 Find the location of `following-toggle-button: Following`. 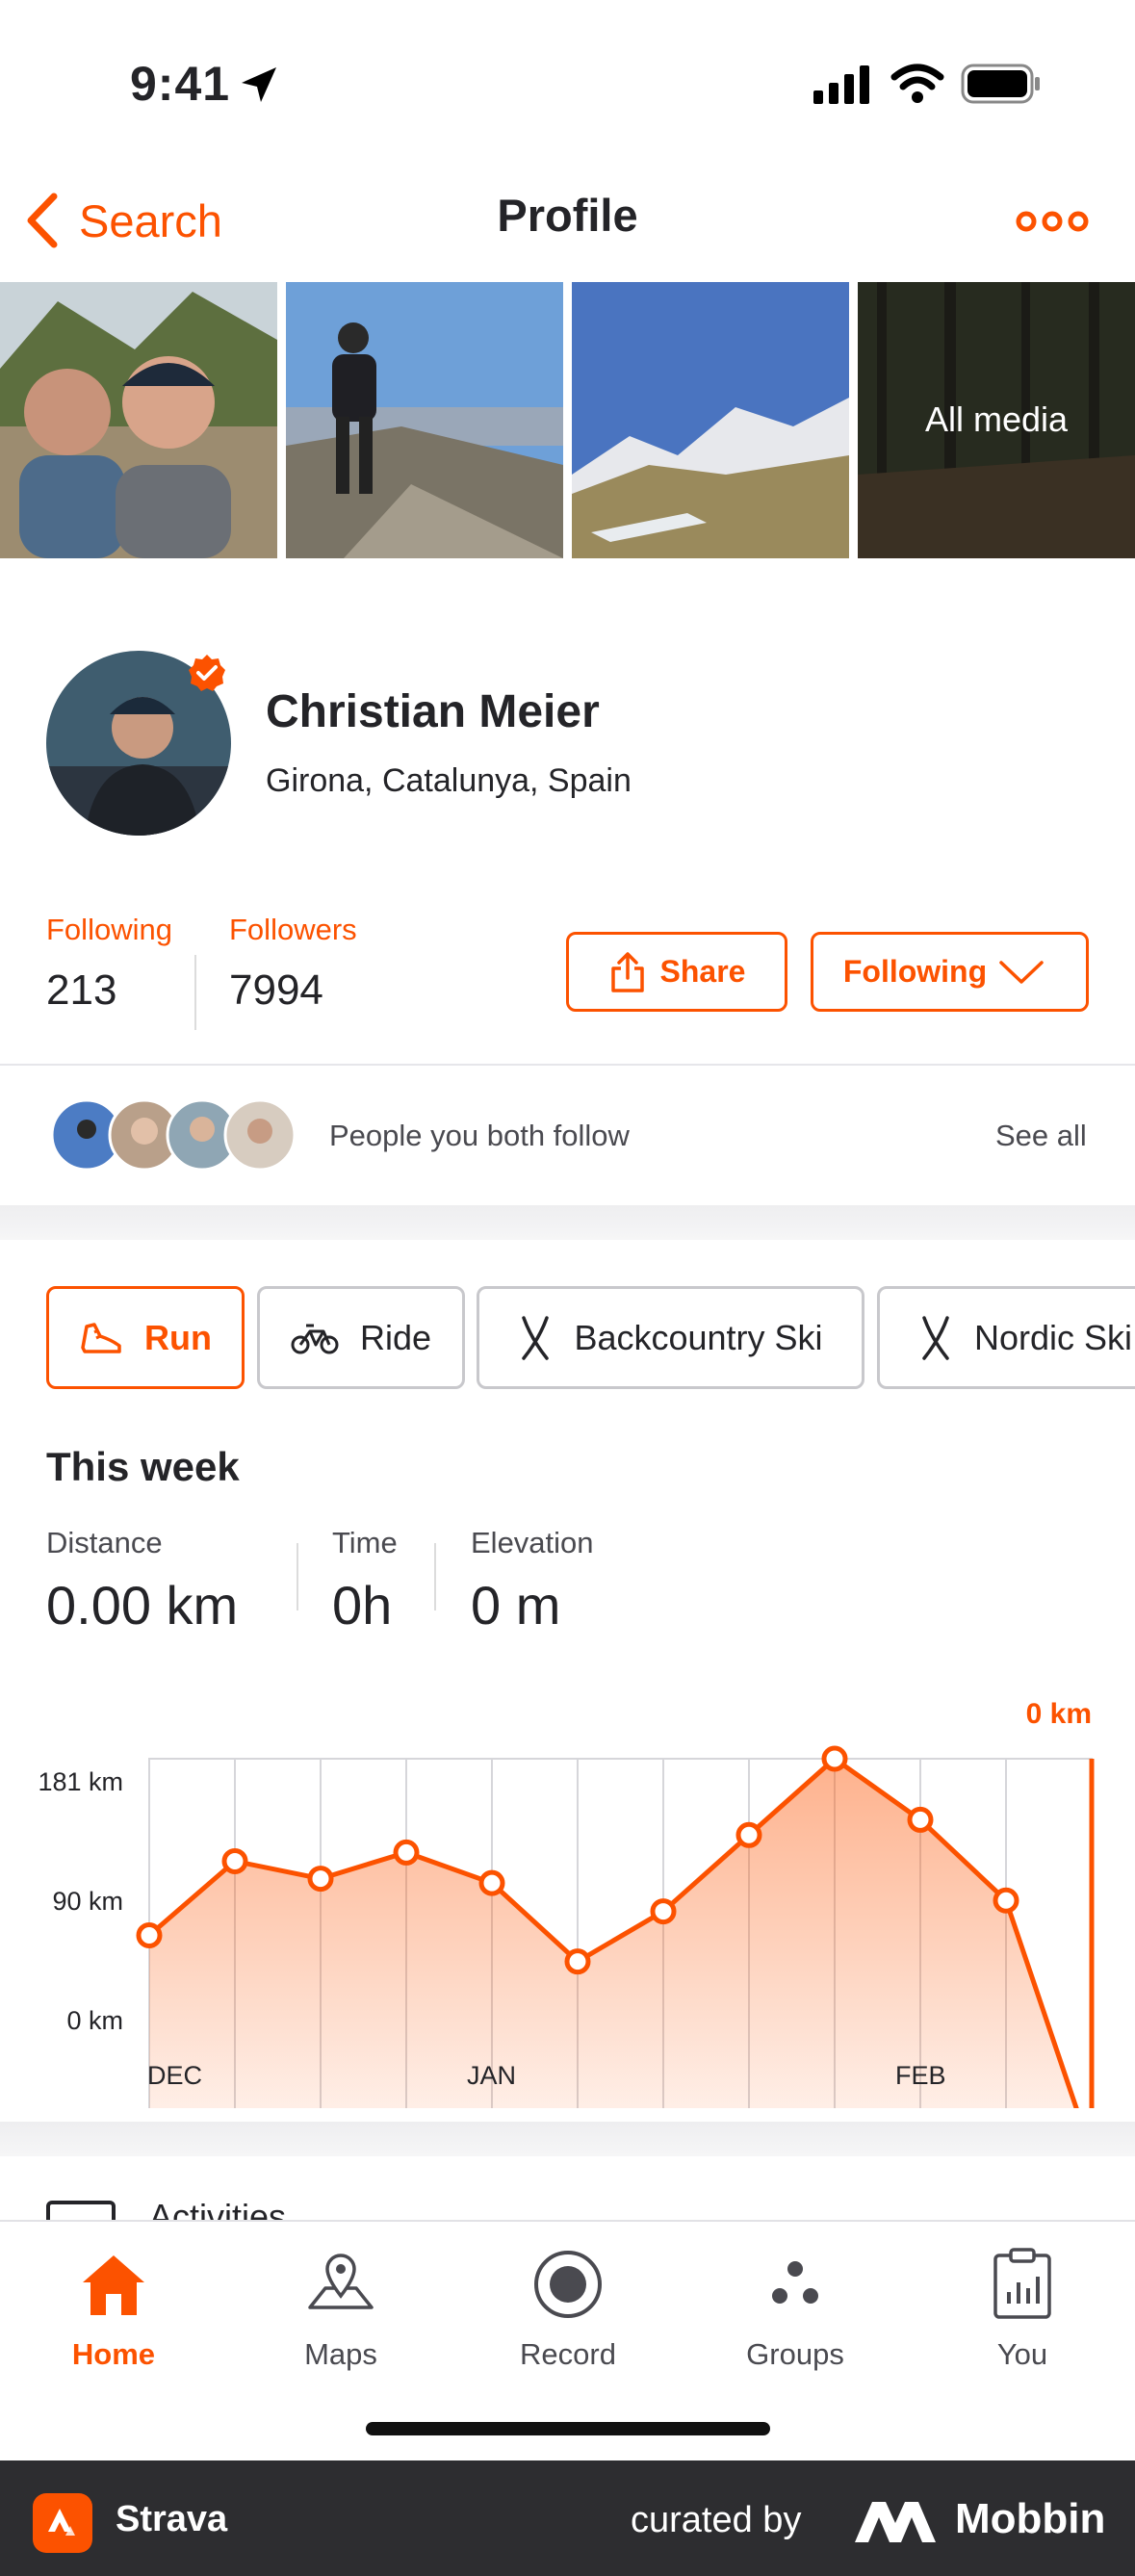

following-toggle-button: Following is located at coordinates (950, 972).